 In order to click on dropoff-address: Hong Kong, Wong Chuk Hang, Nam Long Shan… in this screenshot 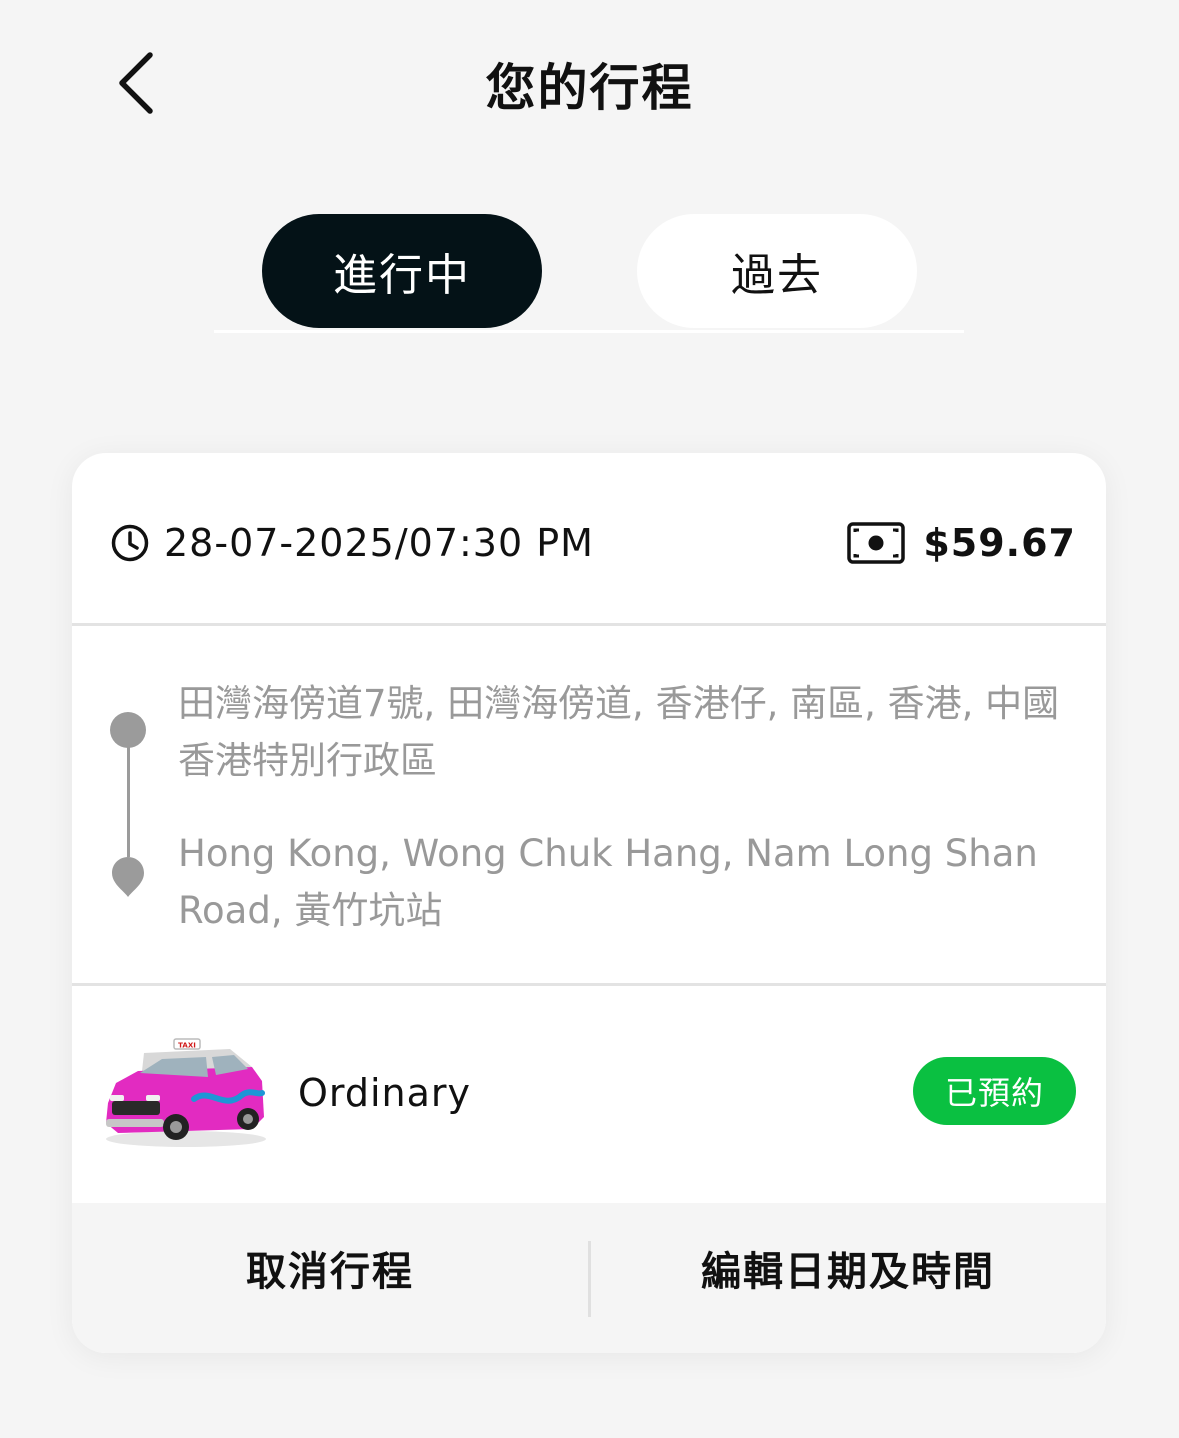, I will do `click(608, 882)`.